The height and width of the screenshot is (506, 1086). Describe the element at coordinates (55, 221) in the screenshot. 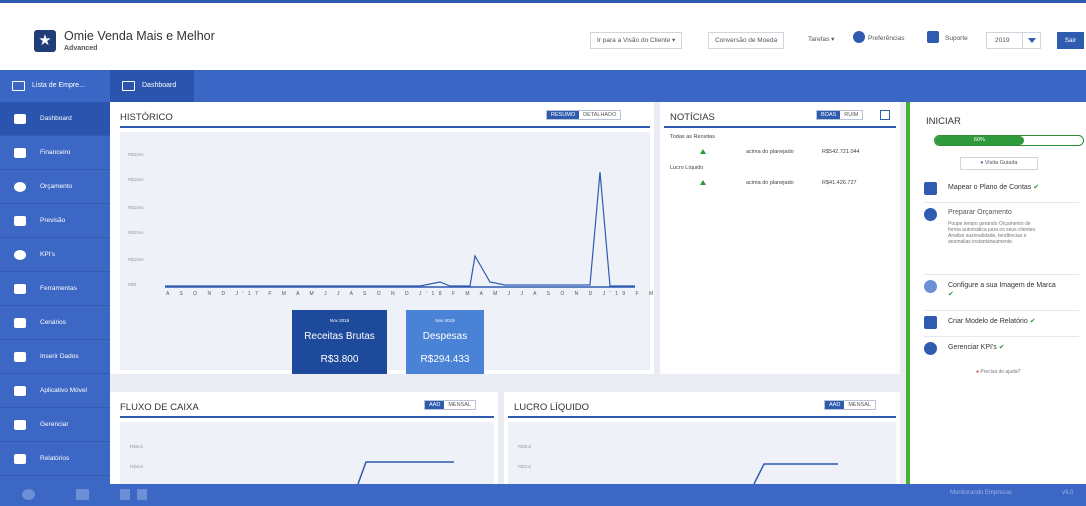

I see `sidebar-item-previsao: Previsão` at that location.